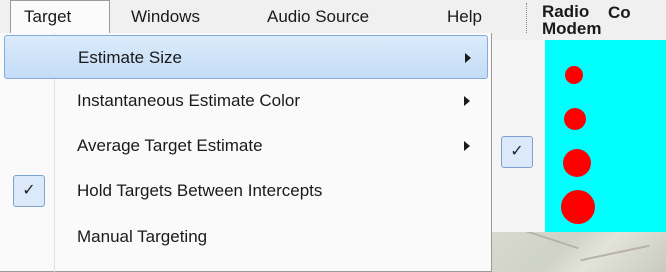 Image resolution: width=666 pixels, height=272 pixels. Describe the element at coordinates (518, 62) in the screenshot. I see `submenu-row-small` at that location.